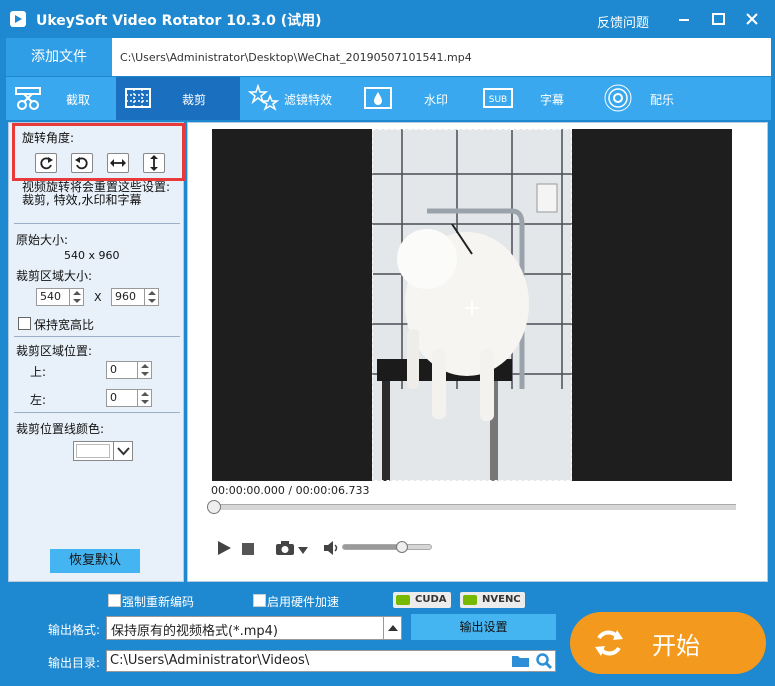 The width and height of the screenshot is (775, 686). Describe the element at coordinates (60, 429) in the screenshot. I see `line-color-label: 裁剪位置线颜色:` at that location.